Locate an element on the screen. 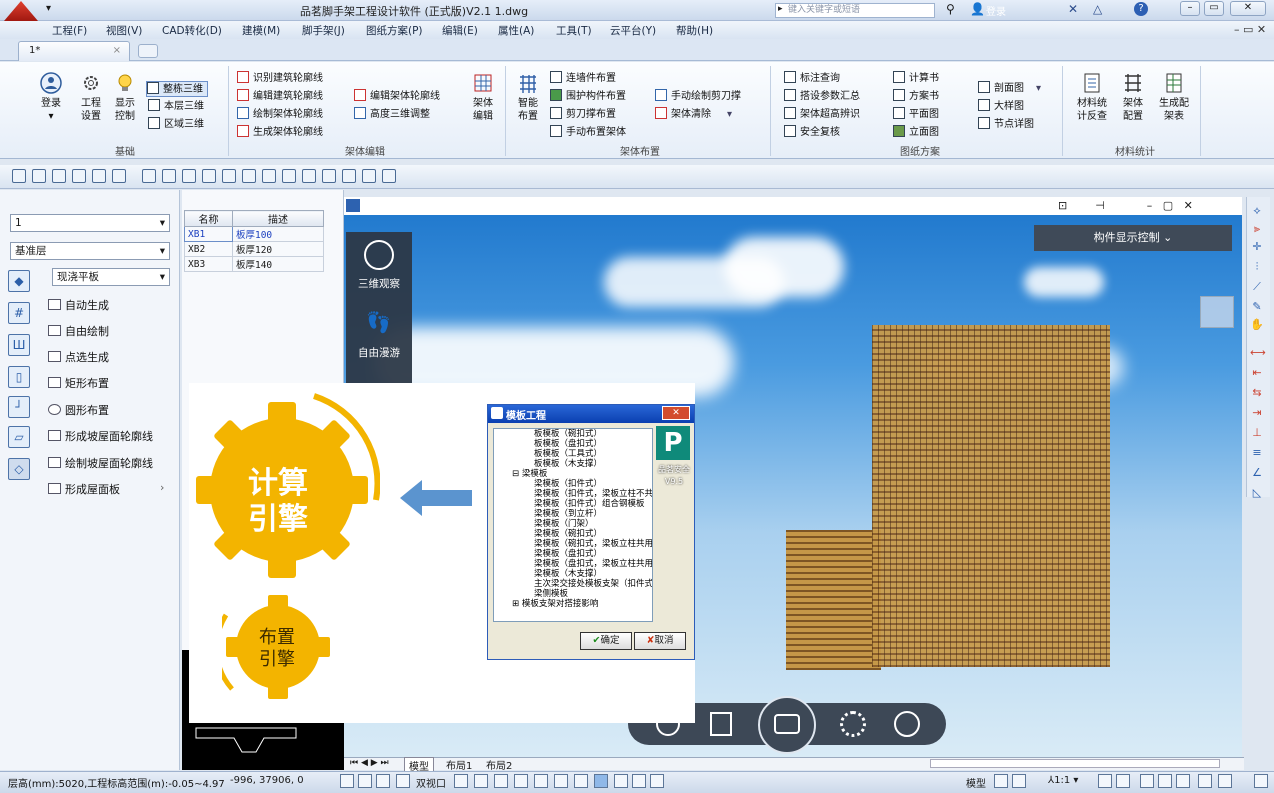  project-settings-button: 工程 设置 is located at coordinates (91, 97).